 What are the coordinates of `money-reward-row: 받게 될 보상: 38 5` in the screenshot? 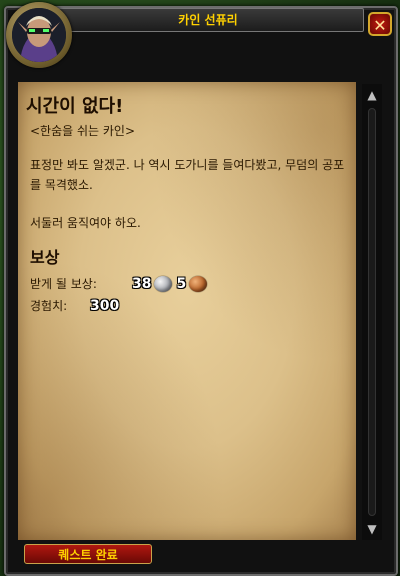 It's located at (120, 284).